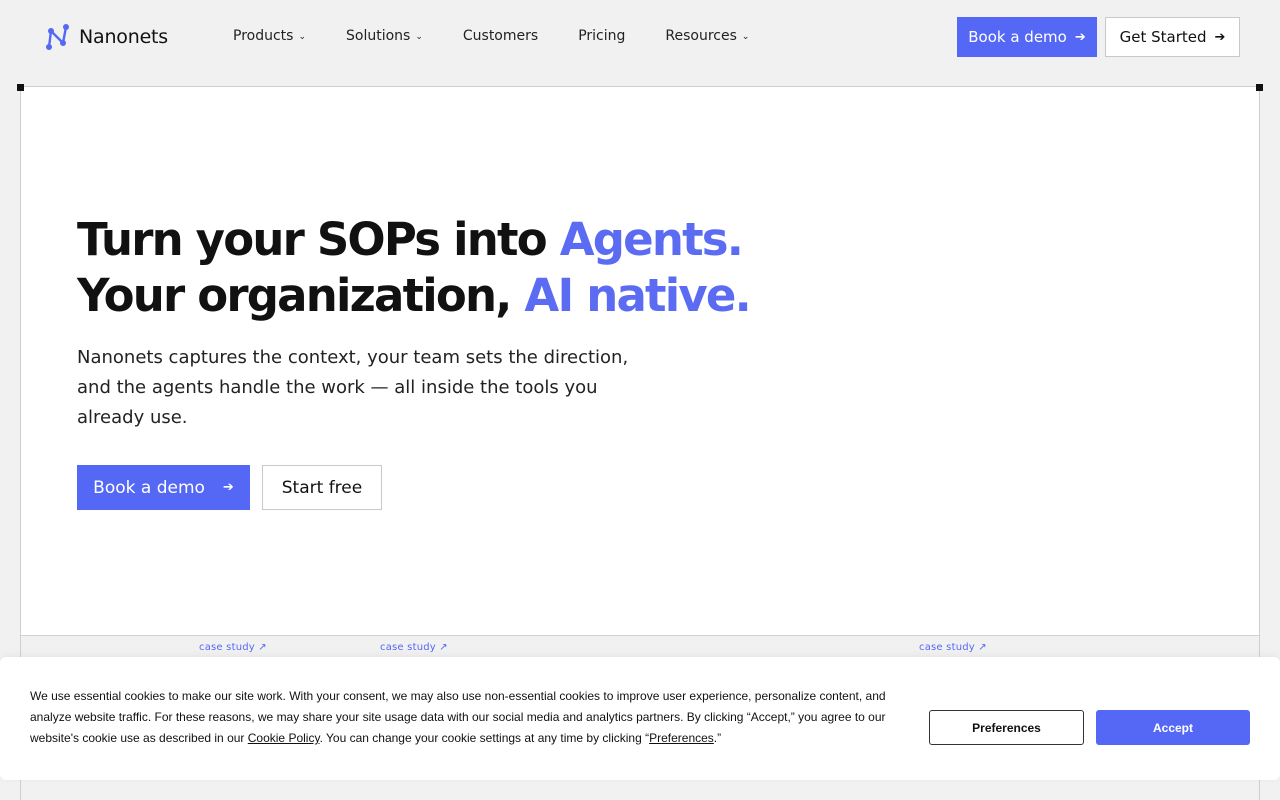 This screenshot has height=800, width=1280. What do you see at coordinates (1173, 727) in the screenshot?
I see `cookie-accept-button: Accept` at bounding box center [1173, 727].